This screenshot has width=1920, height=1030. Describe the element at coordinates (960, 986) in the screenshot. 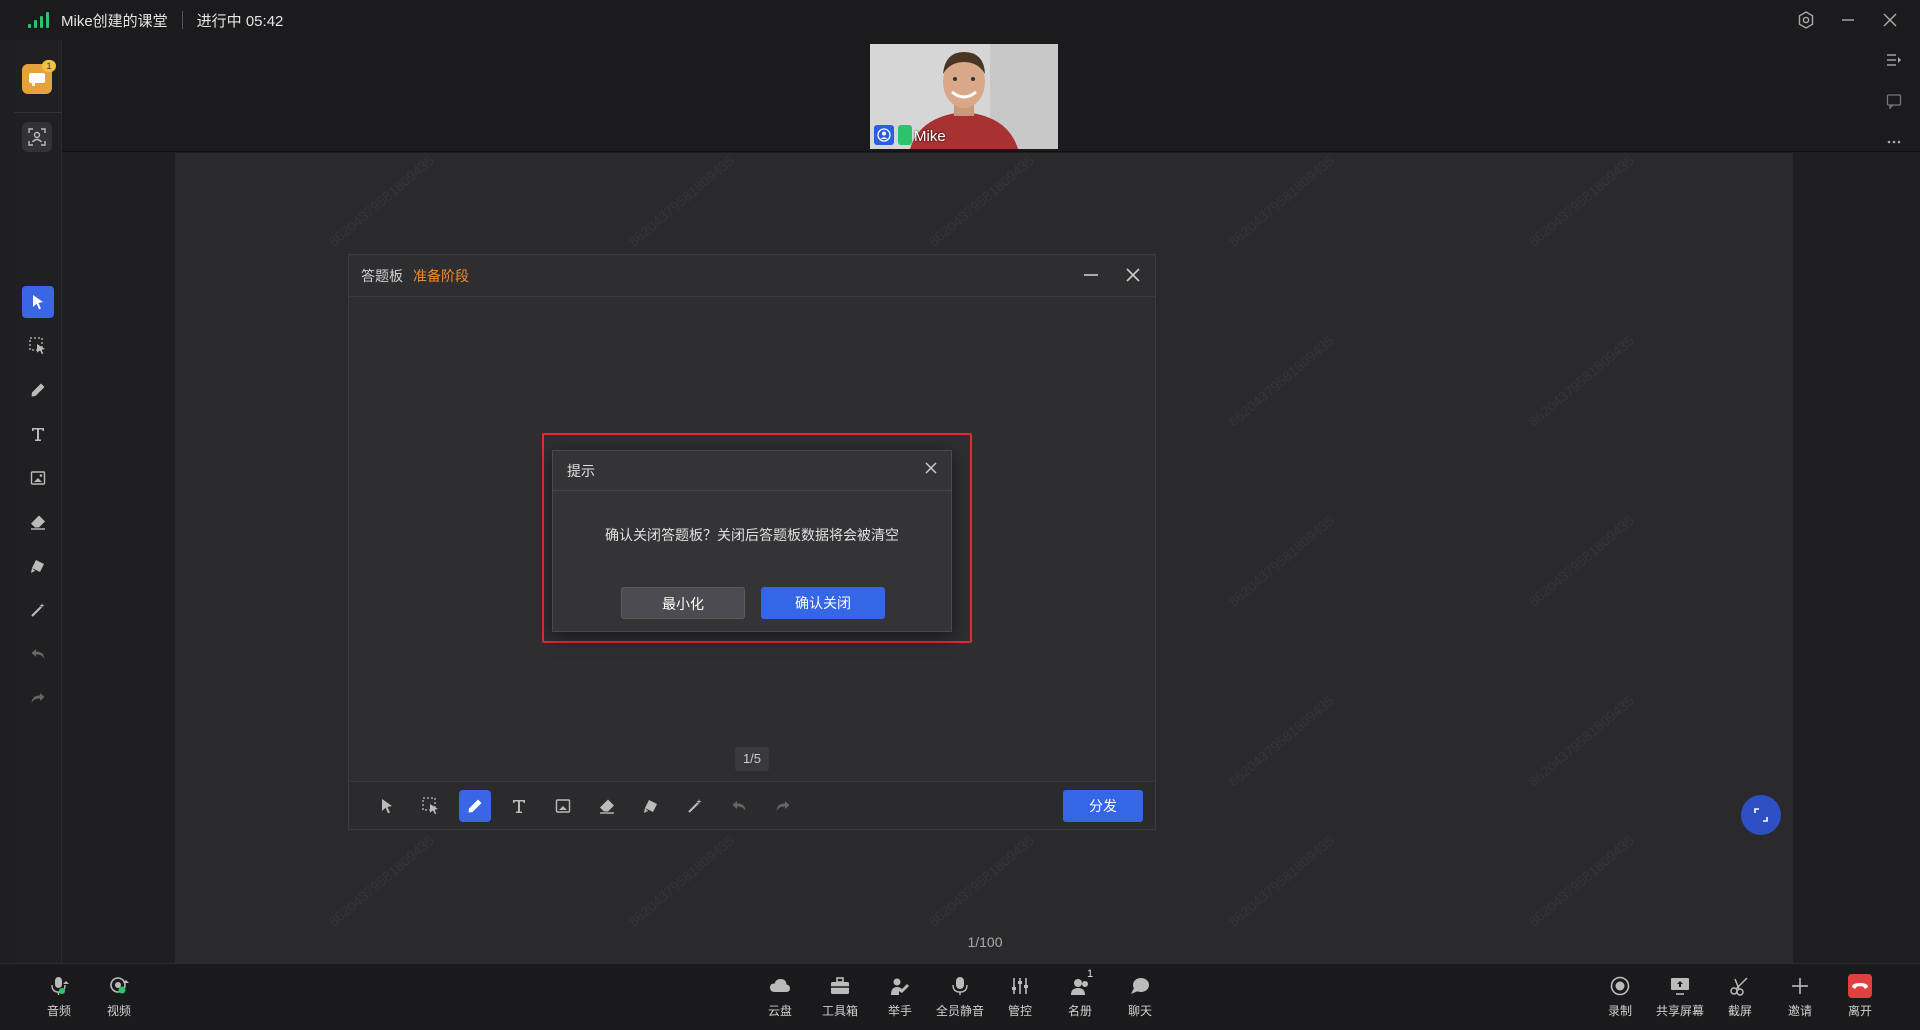

I see `mute-all-icon` at that location.